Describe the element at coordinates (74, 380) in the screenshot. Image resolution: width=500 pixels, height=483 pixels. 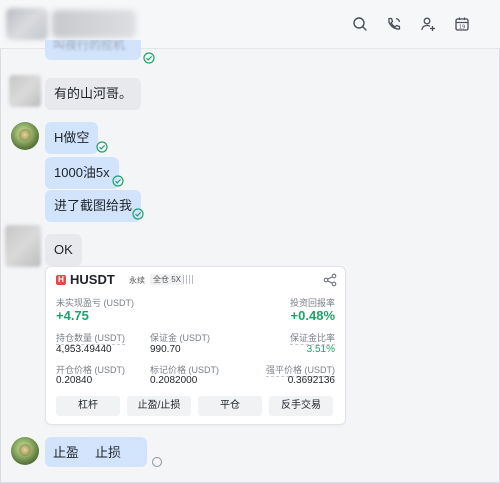
I see `entry-price-value: 0.20840` at that location.